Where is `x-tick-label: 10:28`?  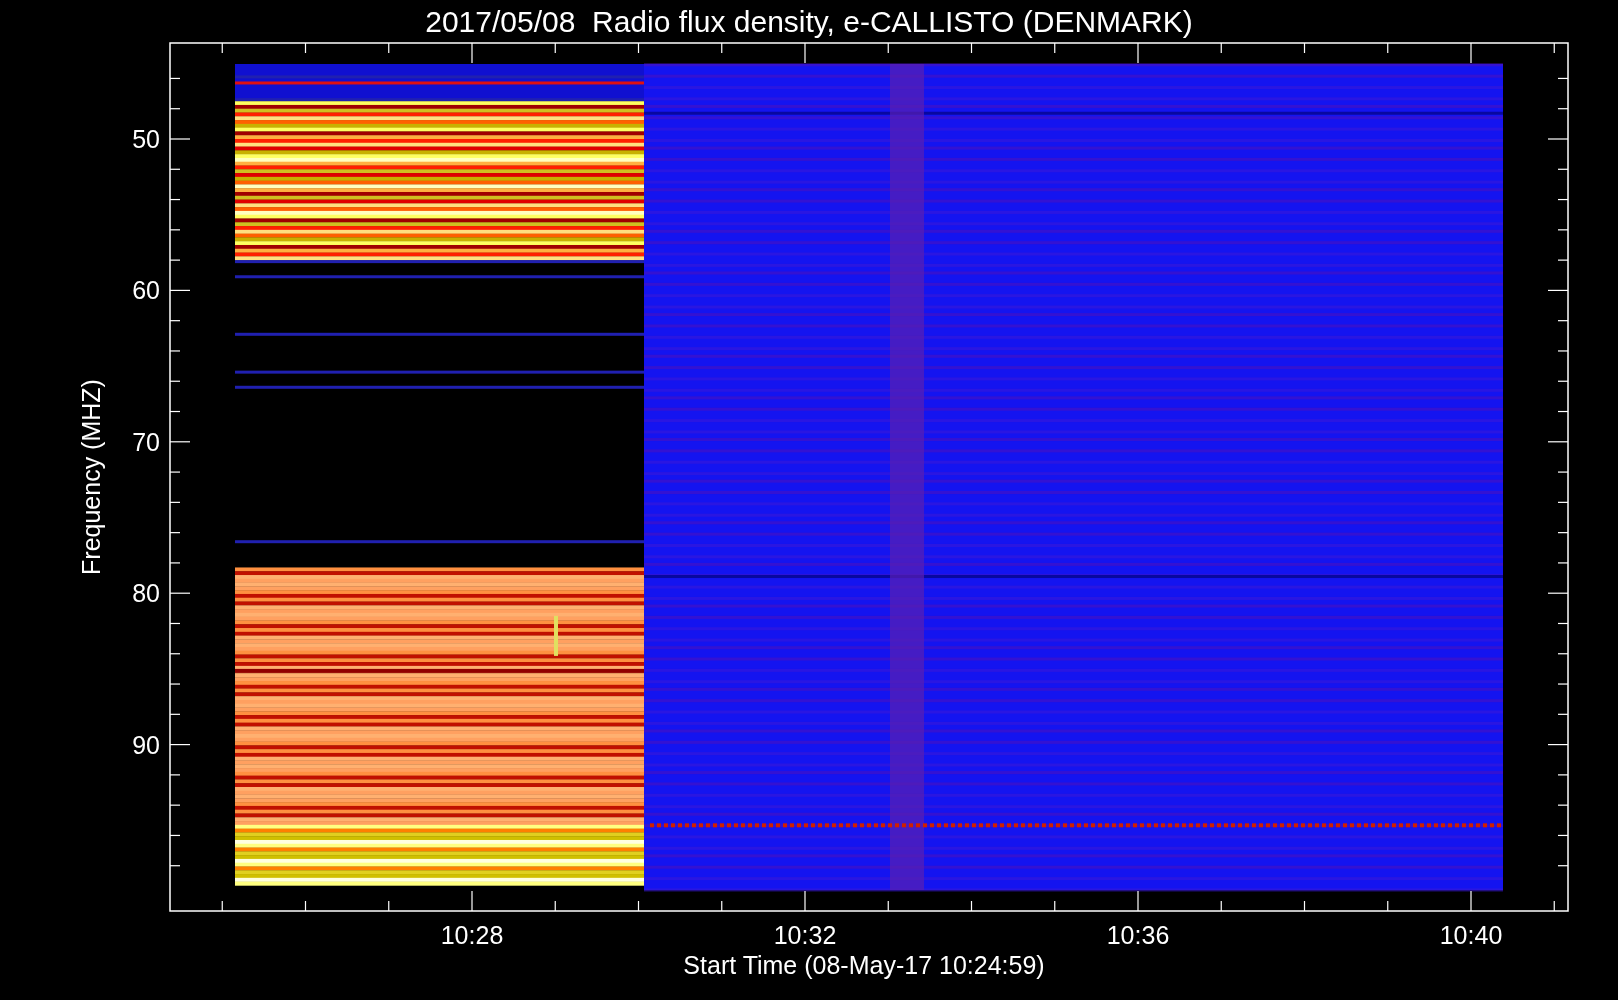 x-tick-label: 10:28 is located at coordinates (472, 935).